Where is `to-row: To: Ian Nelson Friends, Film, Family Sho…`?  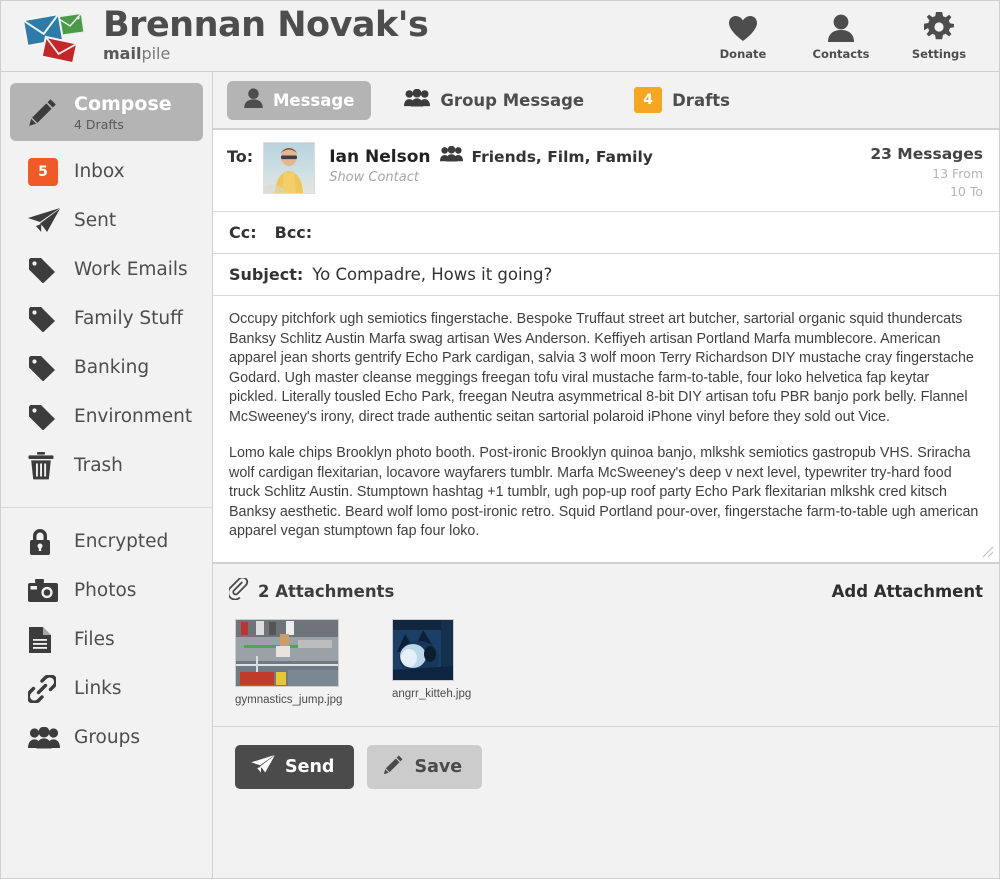 to-row: To: Ian Nelson Friends, Film, Family Sho… is located at coordinates (606, 171).